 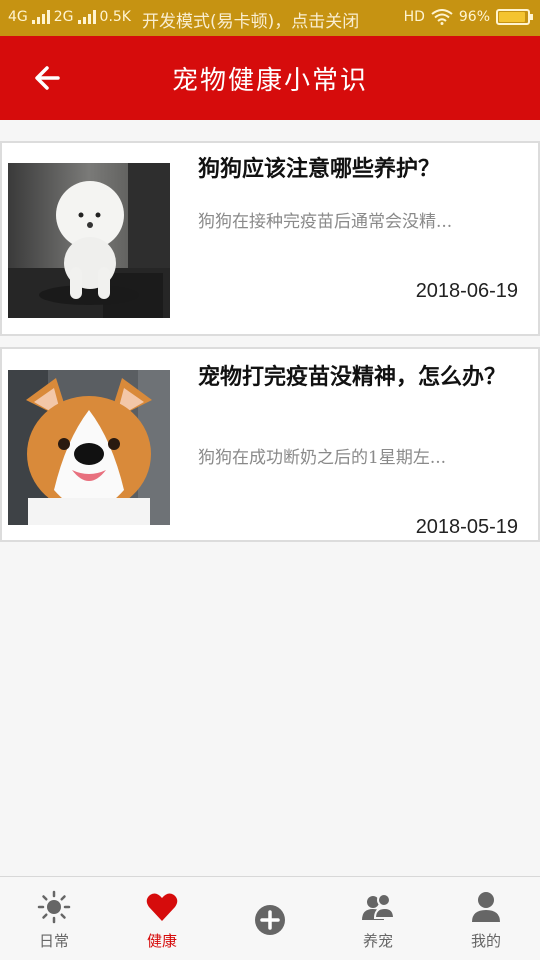 I want to click on article-date: 2018-06-19, so click(x=466, y=291).